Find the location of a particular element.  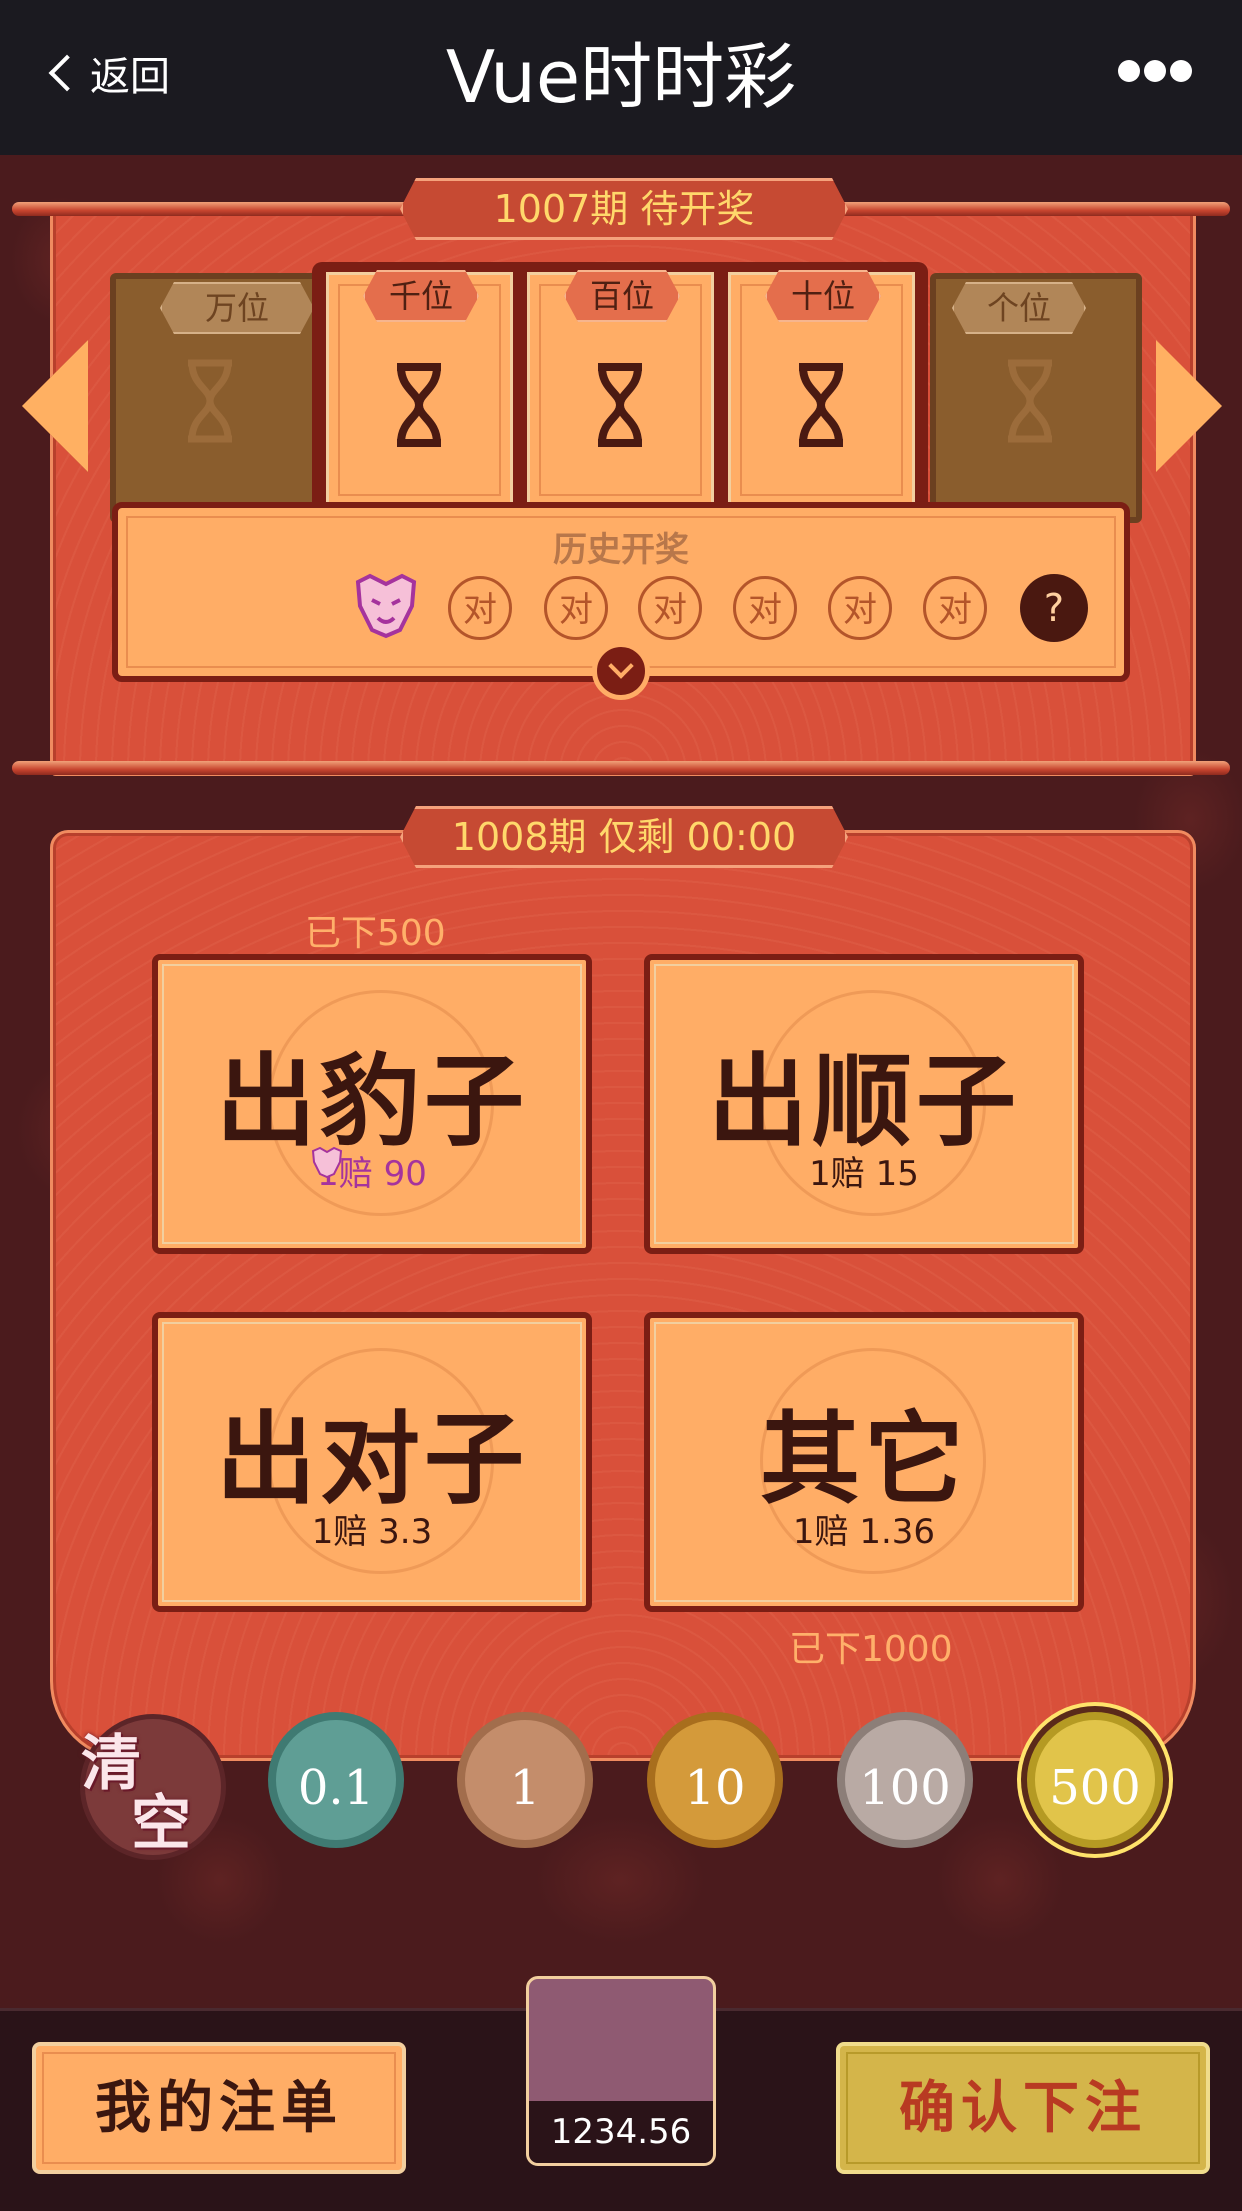

bet-name: 出豹子 is located at coordinates (372, 1101).